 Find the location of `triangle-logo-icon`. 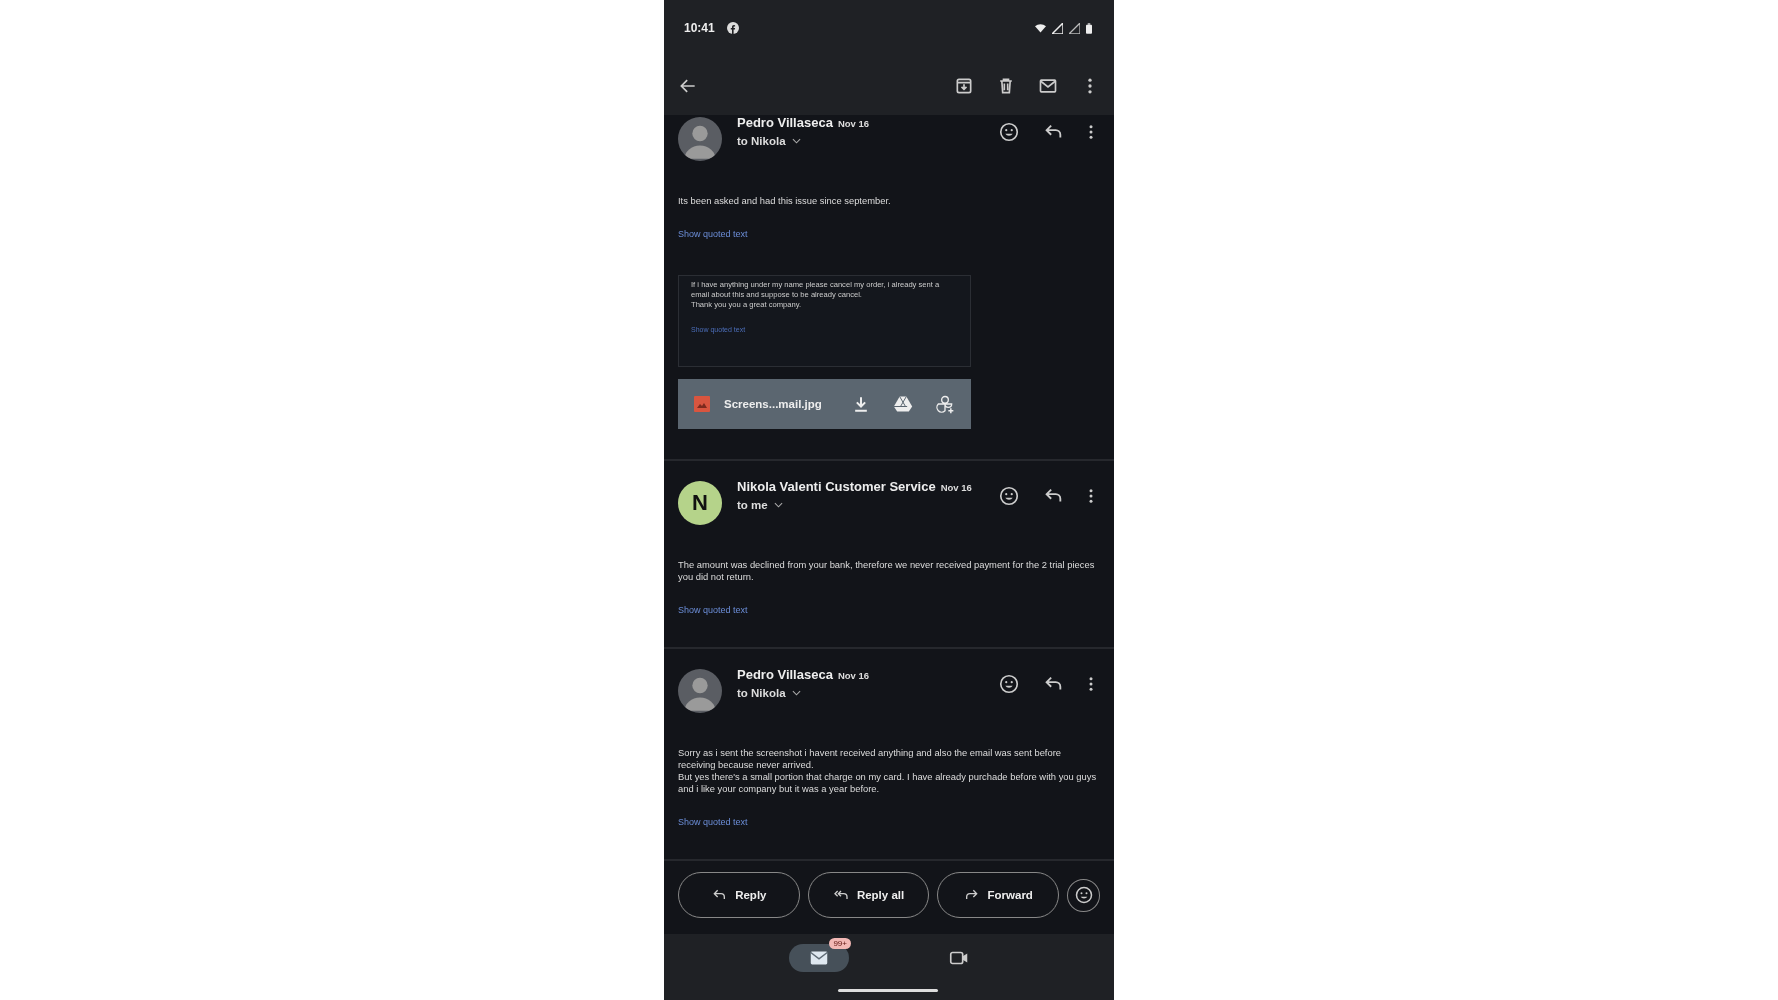

triangle-logo-icon is located at coordinates (903, 404).